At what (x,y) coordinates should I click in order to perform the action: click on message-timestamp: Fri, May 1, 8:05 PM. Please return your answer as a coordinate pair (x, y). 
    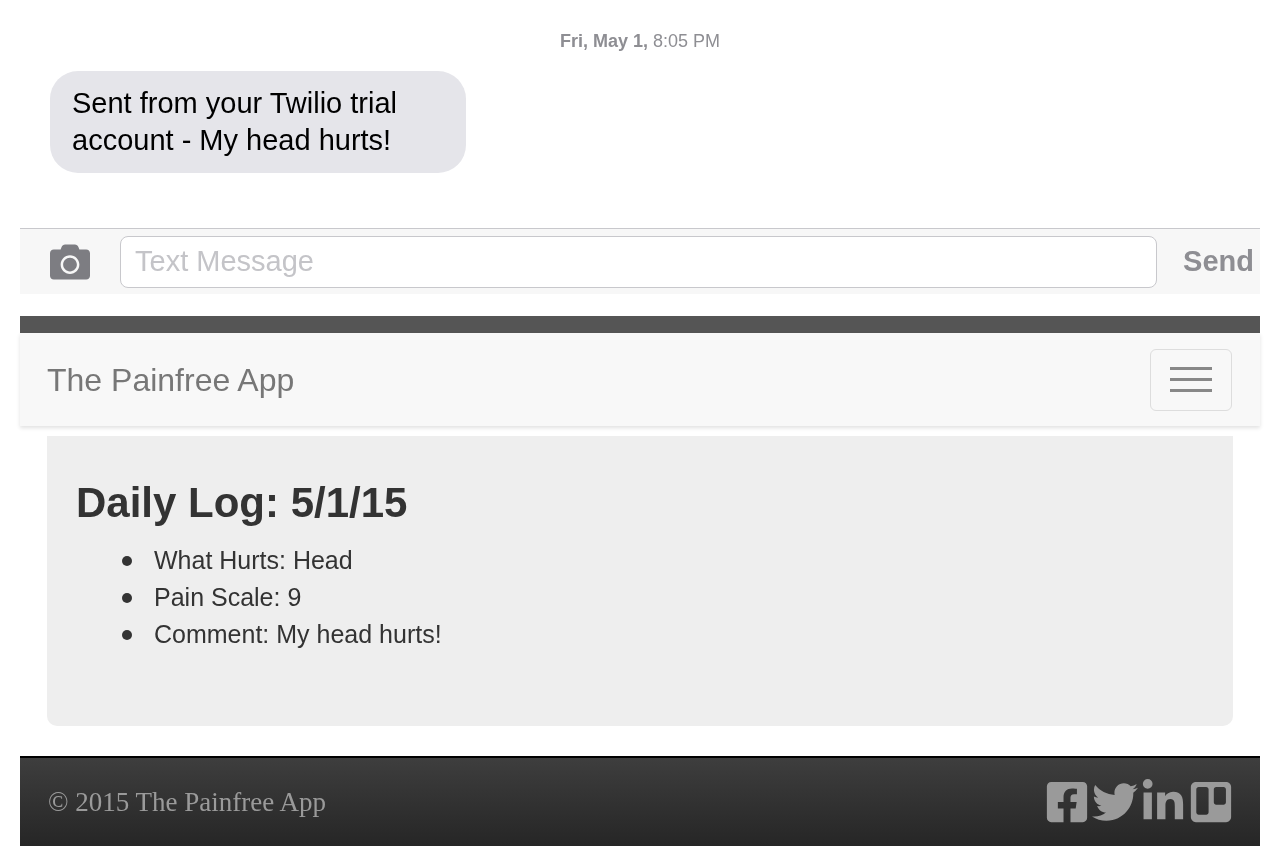
    Looking at the image, I should click on (640, 41).